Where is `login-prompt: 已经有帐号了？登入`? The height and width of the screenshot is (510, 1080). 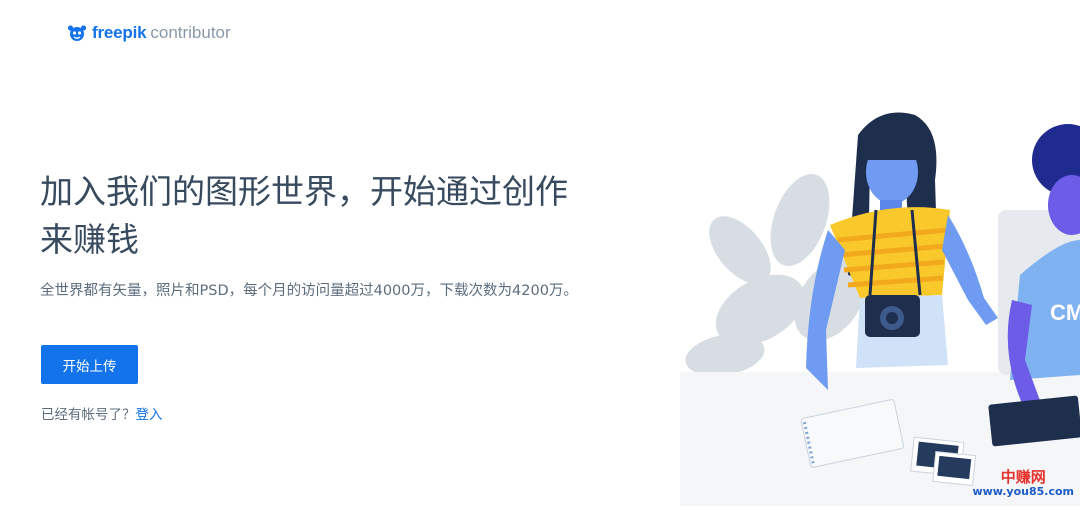 login-prompt: 已经有帐号了？登入 is located at coordinates (102, 413).